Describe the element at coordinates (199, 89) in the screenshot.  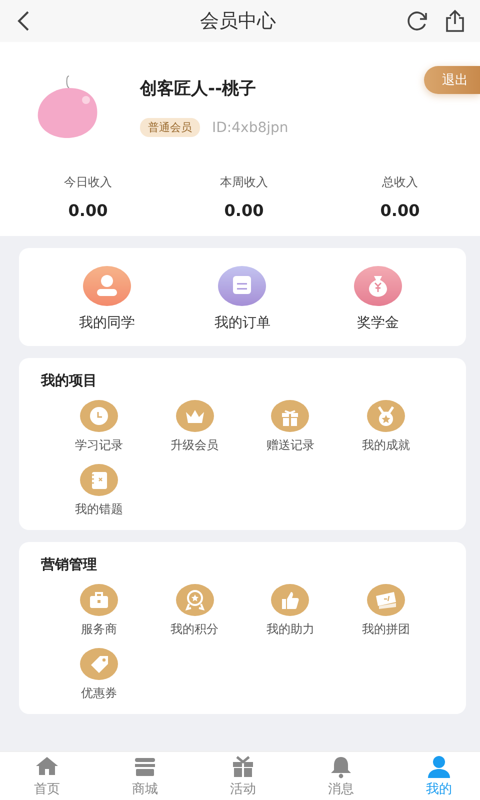
I see `user-name: 创客匠人--桃子` at that location.